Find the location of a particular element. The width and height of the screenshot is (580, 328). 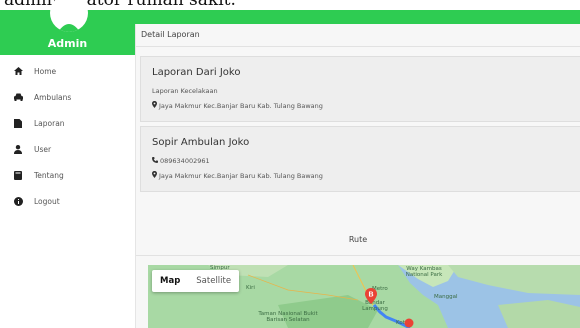

marker-b-icon: B is located at coordinates (371, 296).